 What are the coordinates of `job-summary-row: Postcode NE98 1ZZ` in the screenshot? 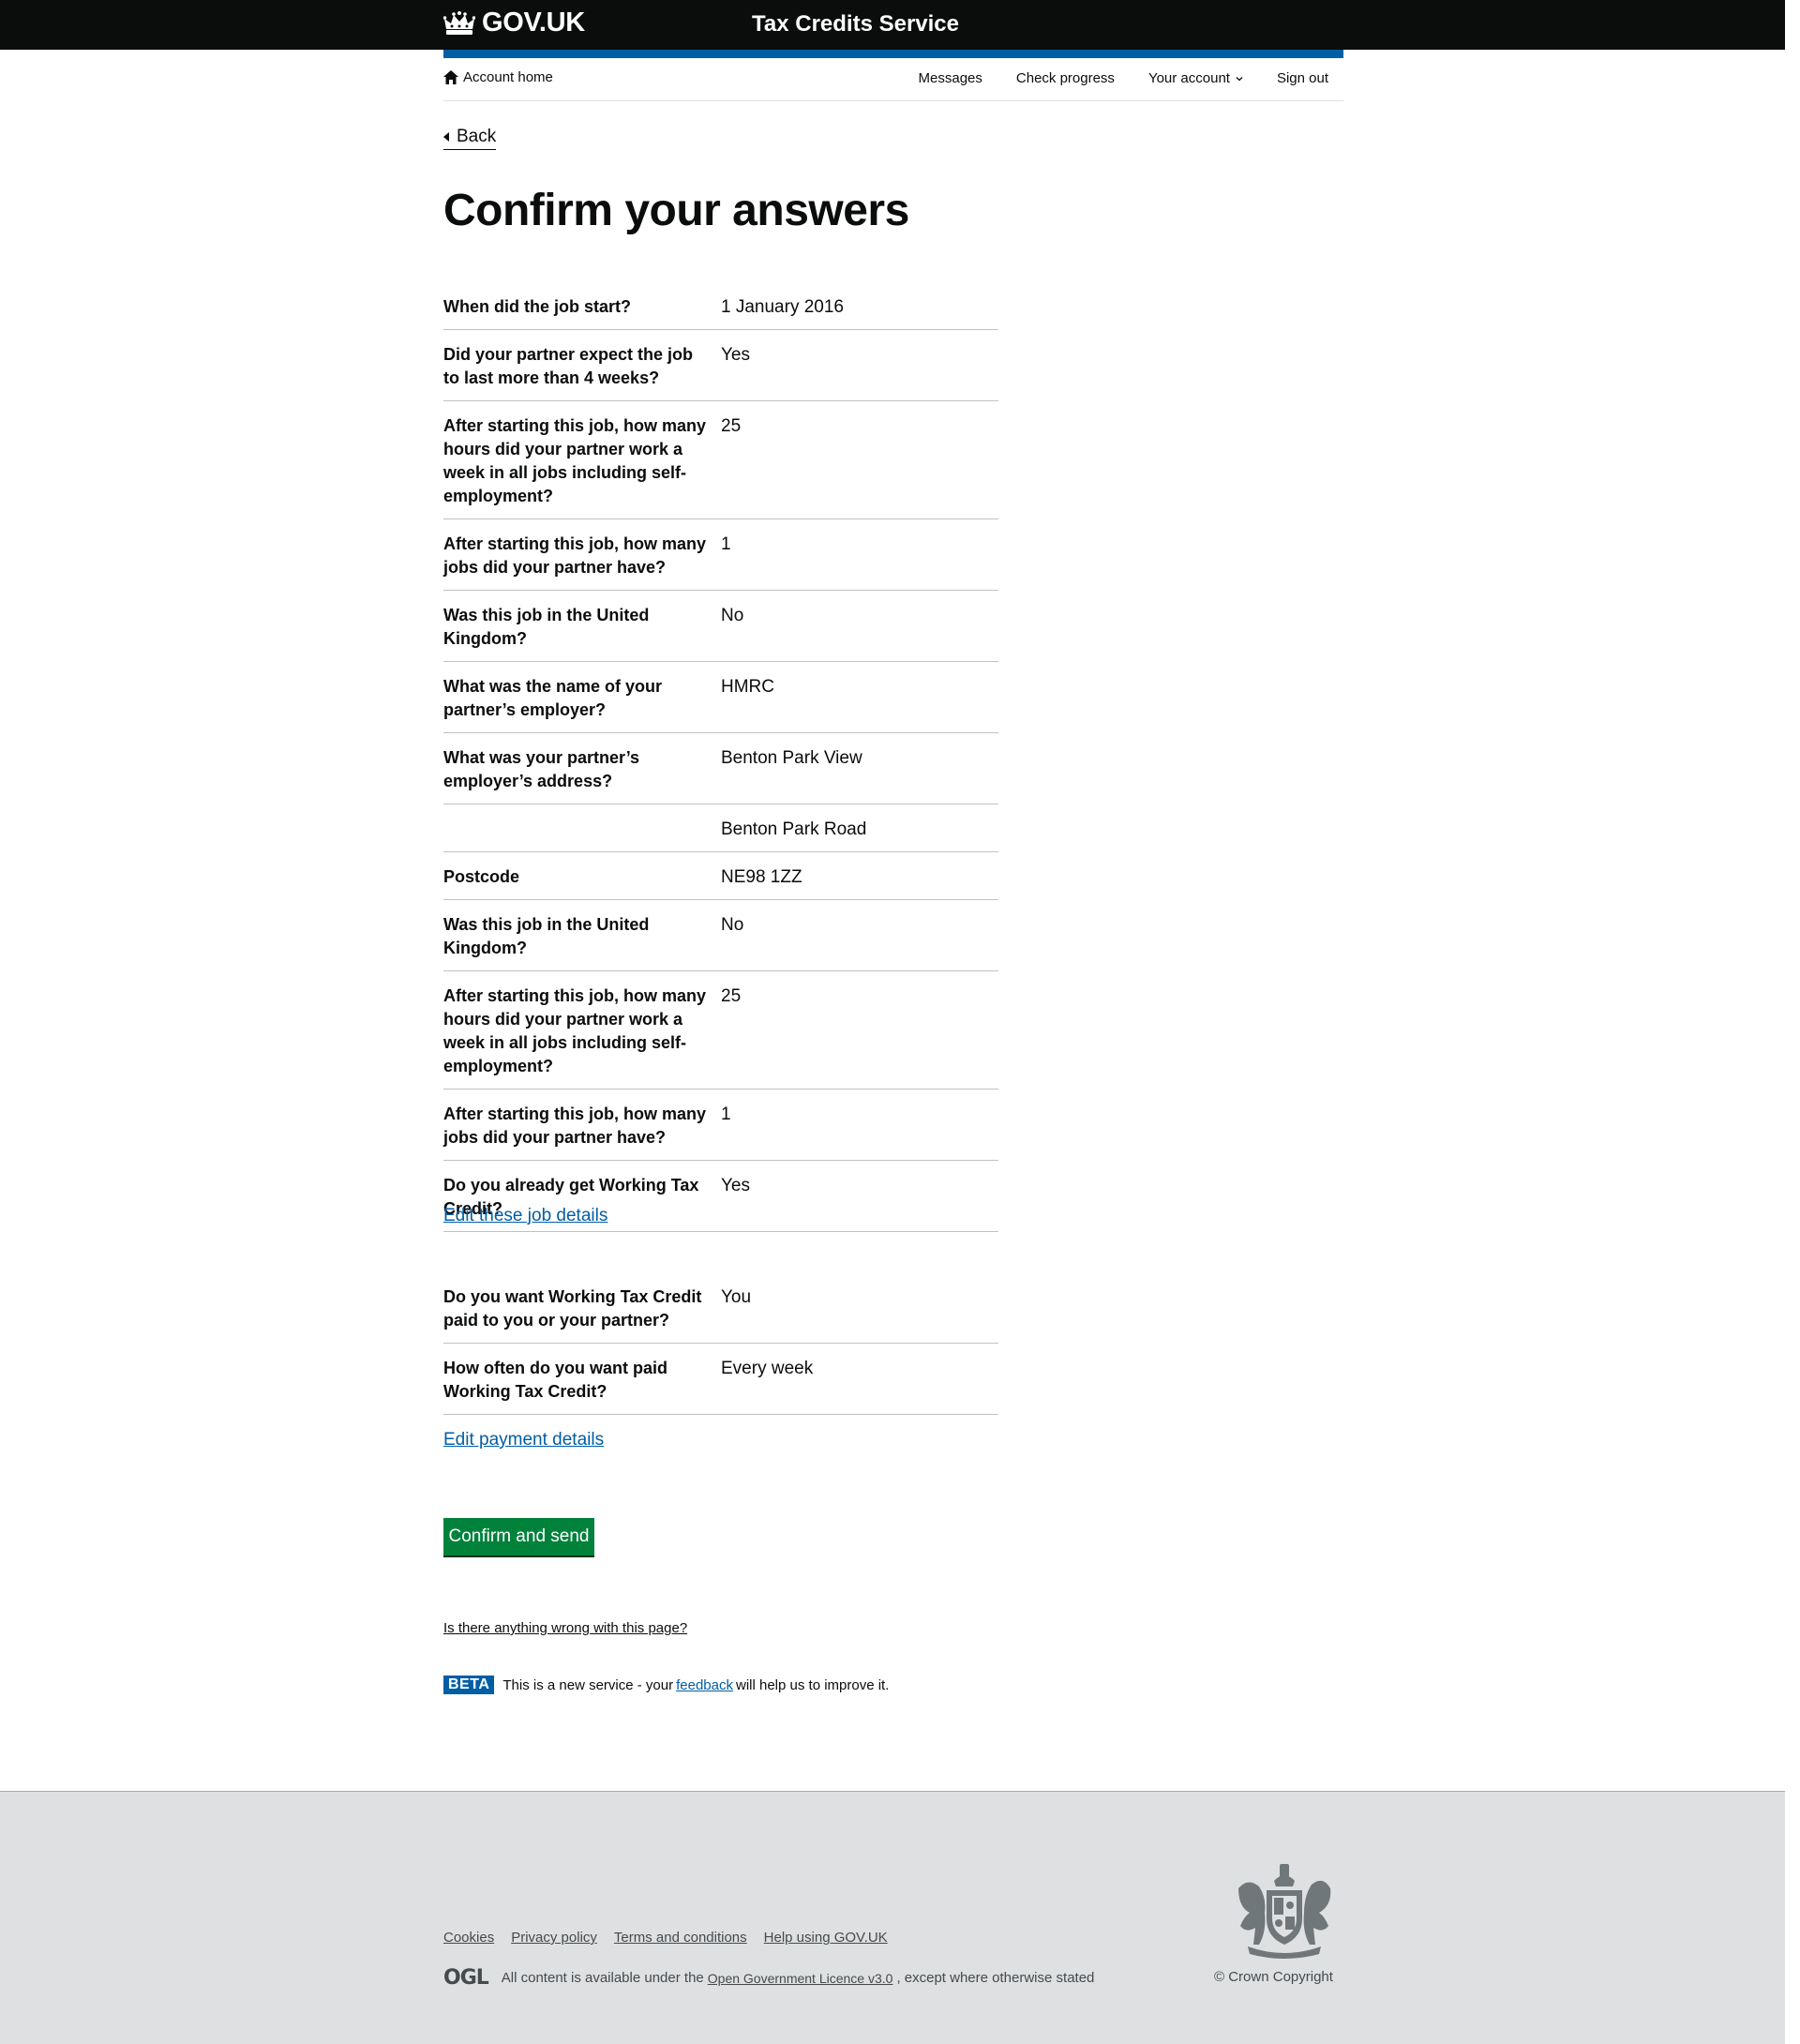 It's located at (720, 876).